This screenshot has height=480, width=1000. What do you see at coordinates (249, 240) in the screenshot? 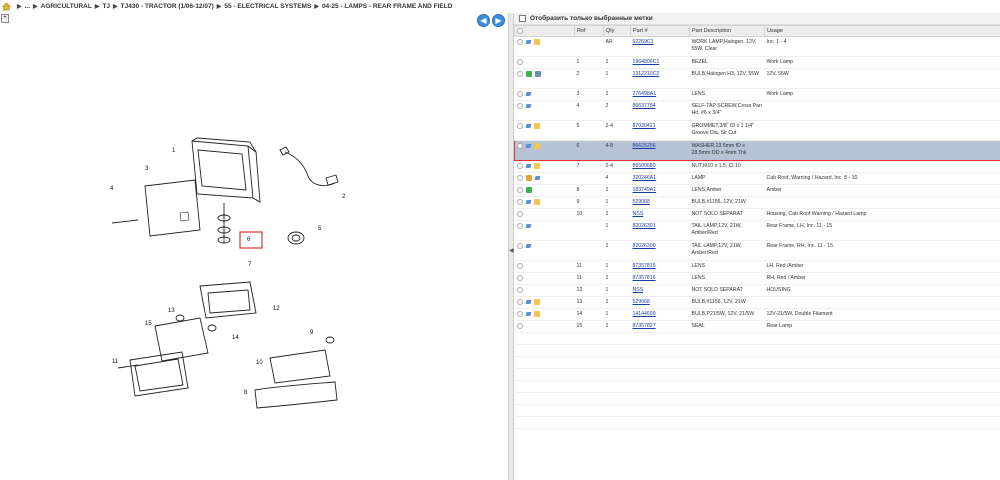
I see `callout-6: 6` at bounding box center [249, 240].